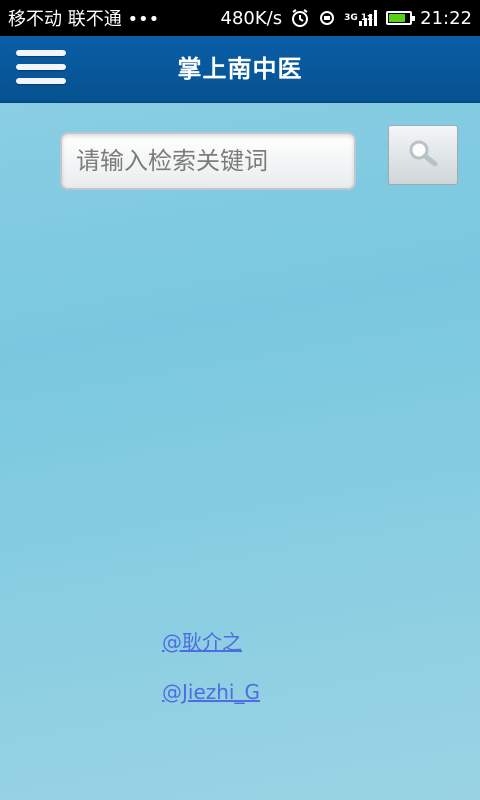  What do you see at coordinates (358, 17) in the screenshot?
I see `network-type: 3G 1x` at bounding box center [358, 17].